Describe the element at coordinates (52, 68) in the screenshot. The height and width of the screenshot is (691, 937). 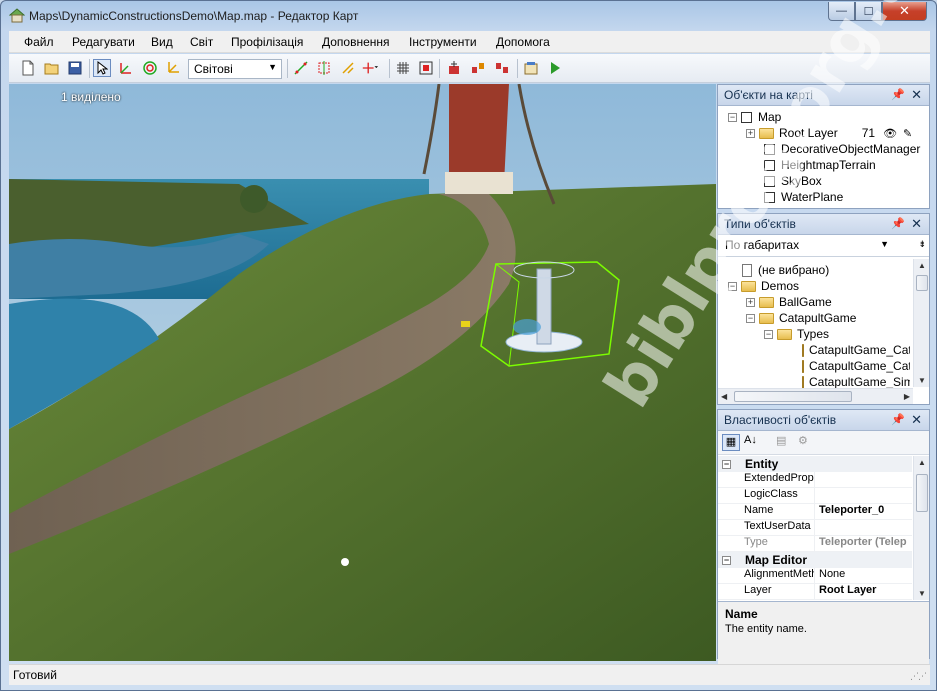
I see `open-icon` at that location.